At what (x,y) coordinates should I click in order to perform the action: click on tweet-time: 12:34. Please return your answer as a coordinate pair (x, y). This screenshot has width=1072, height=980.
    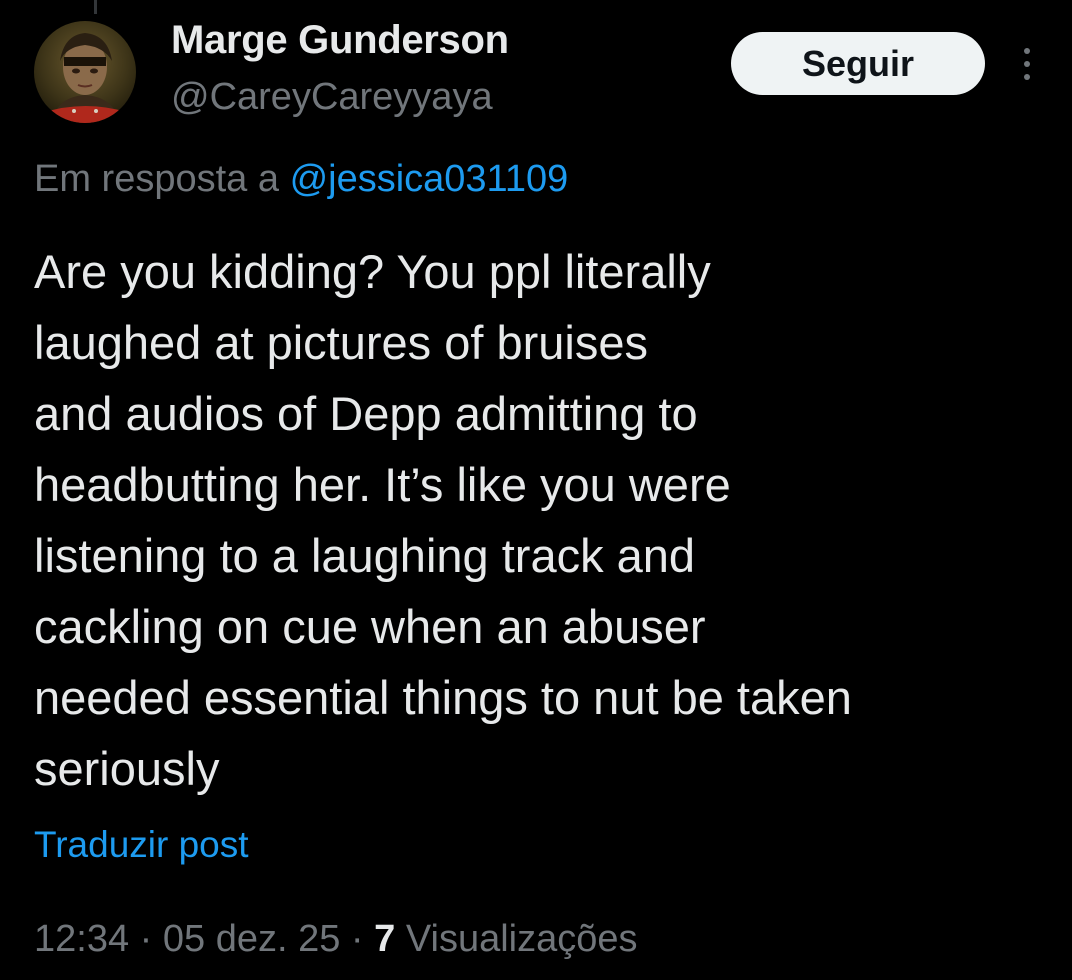
    Looking at the image, I should click on (81, 939).